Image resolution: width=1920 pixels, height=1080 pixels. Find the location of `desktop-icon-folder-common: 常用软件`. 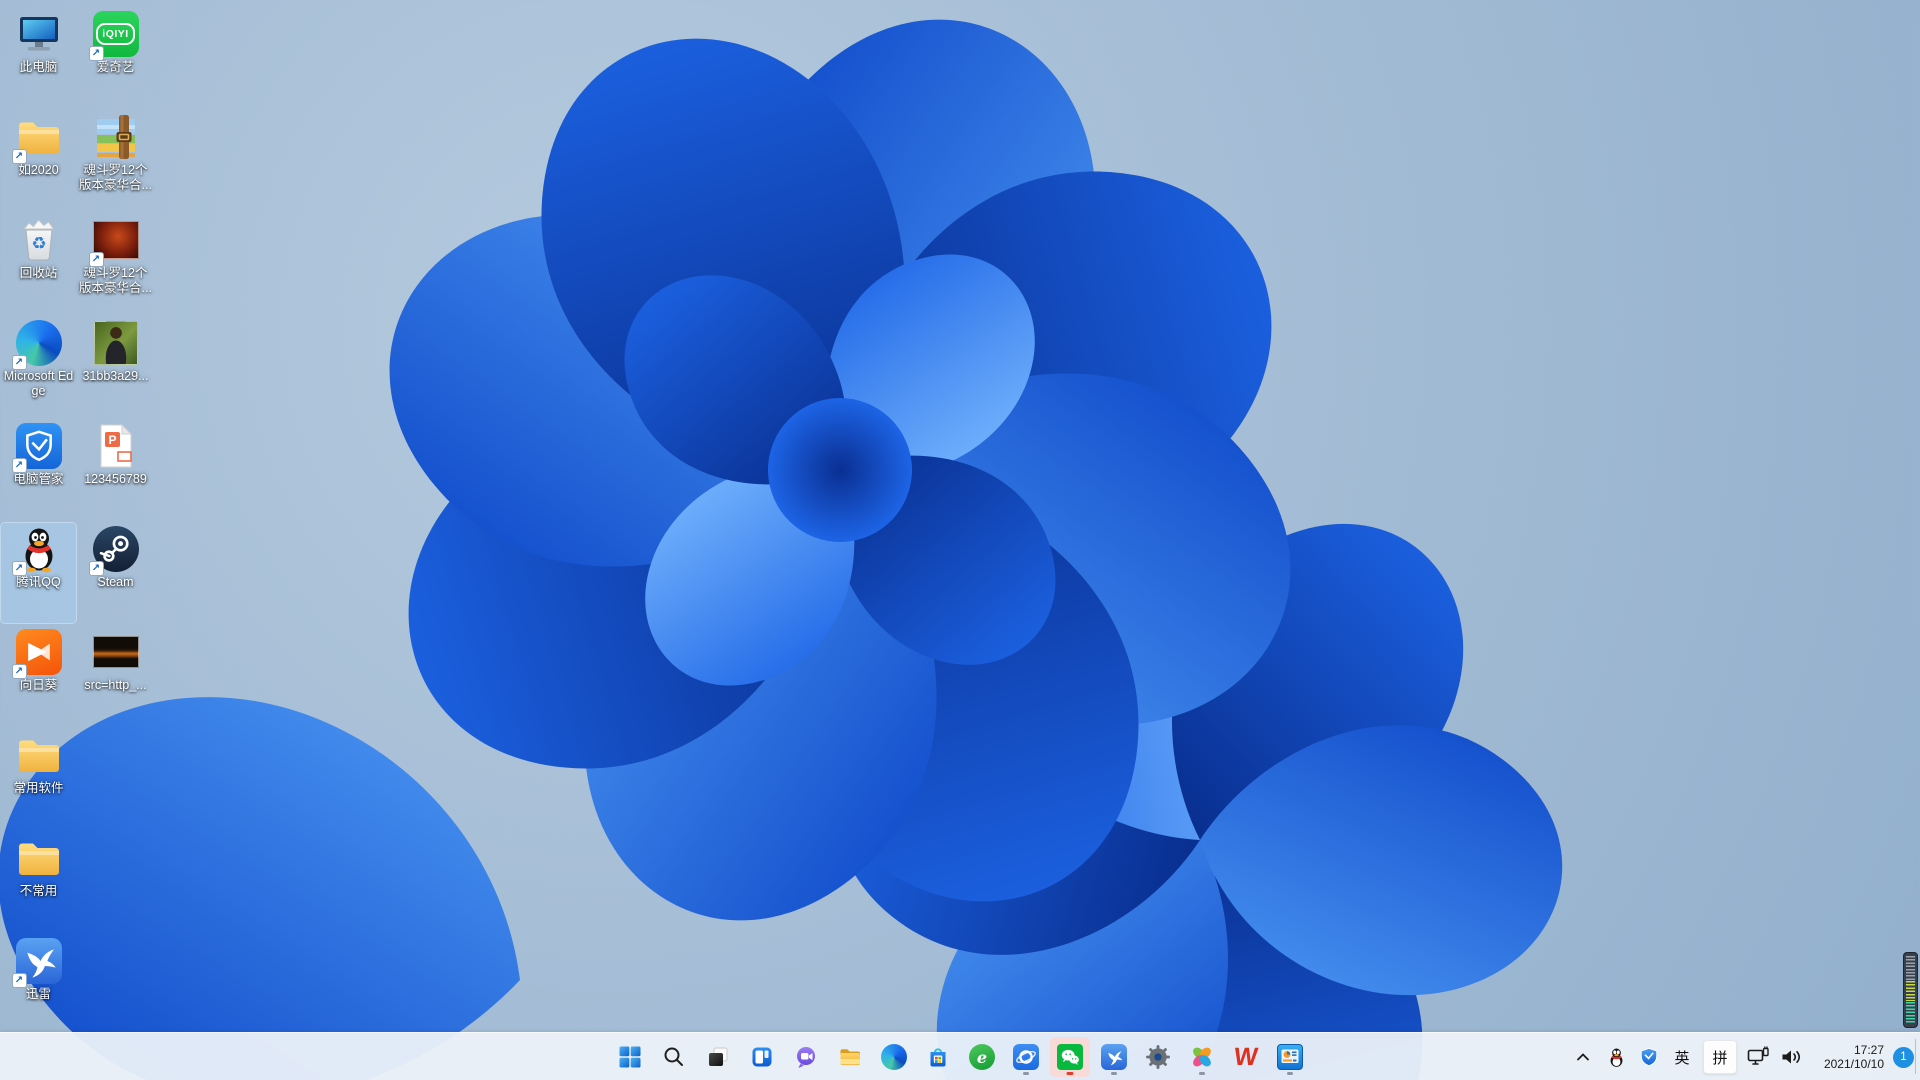

desktop-icon-folder-common: 常用软件 is located at coordinates (38, 779).